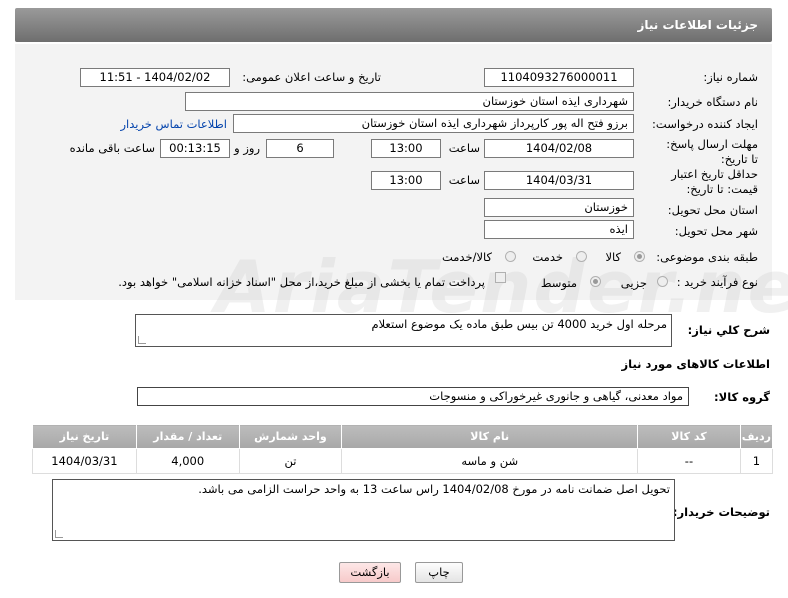 The height and width of the screenshot is (598, 788). What do you see at coordinates (559, 148) in the screenshot?
I see `reply-date-field: 1404/02/08` at bounding box center [559, 148].